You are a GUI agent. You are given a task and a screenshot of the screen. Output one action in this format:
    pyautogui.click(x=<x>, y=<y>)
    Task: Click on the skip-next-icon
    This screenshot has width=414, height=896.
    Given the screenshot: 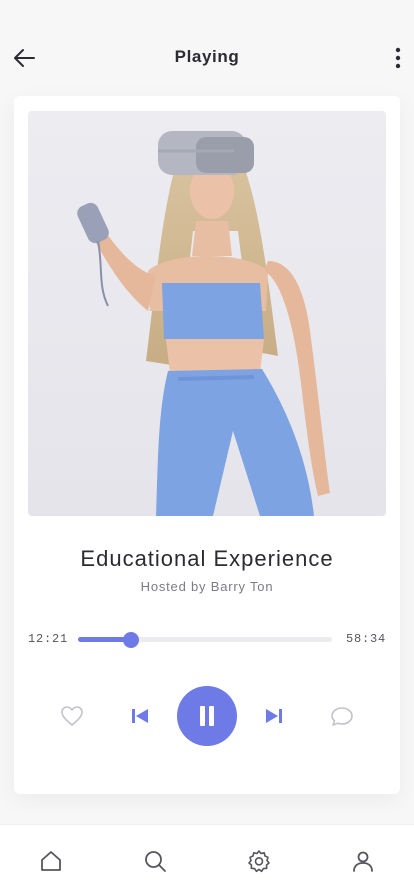 What is the action you would take?
    pyautogui.click(x=274, y=716)
    